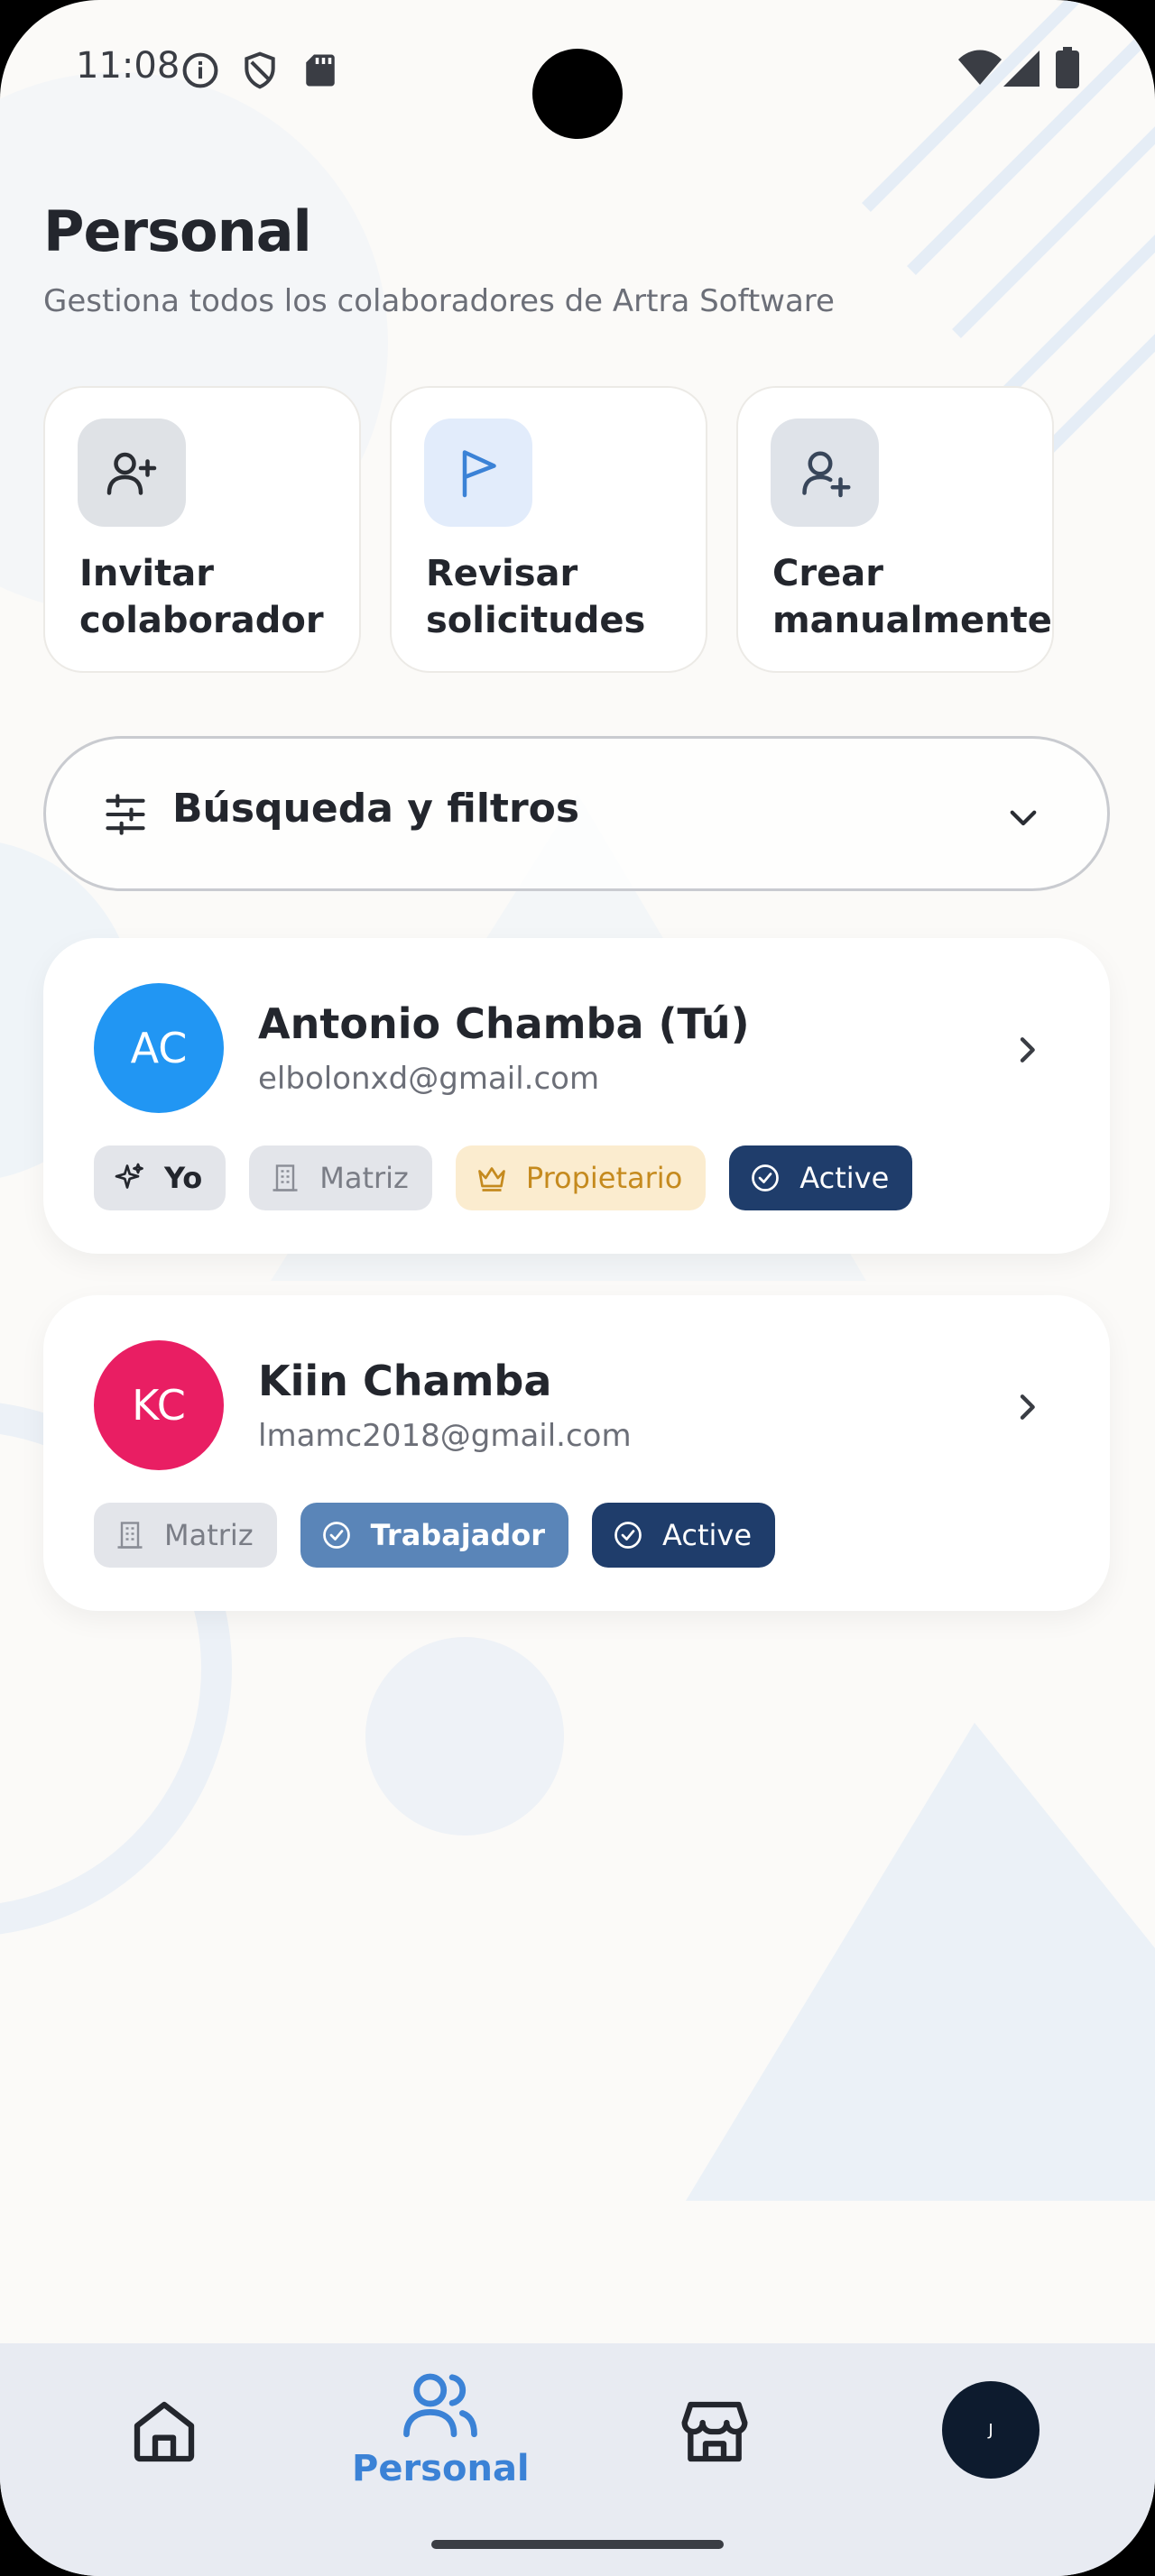  Describe the element at coordinates (441, 2468) in the screenshot. I see `nav-personal-label: Personal` at that location.